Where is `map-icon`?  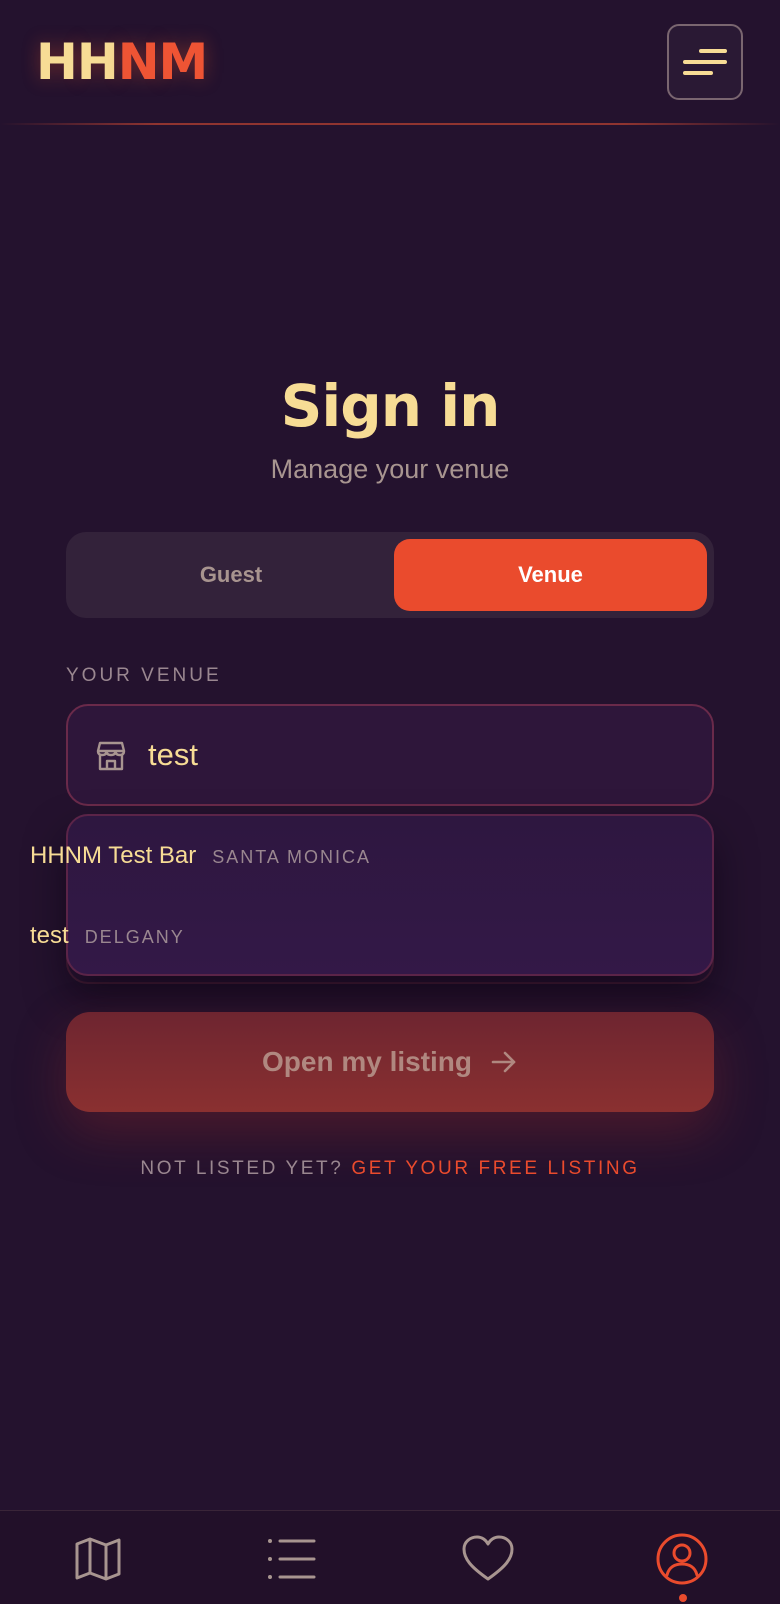
map-icon is located at coordinates (98, 1559).